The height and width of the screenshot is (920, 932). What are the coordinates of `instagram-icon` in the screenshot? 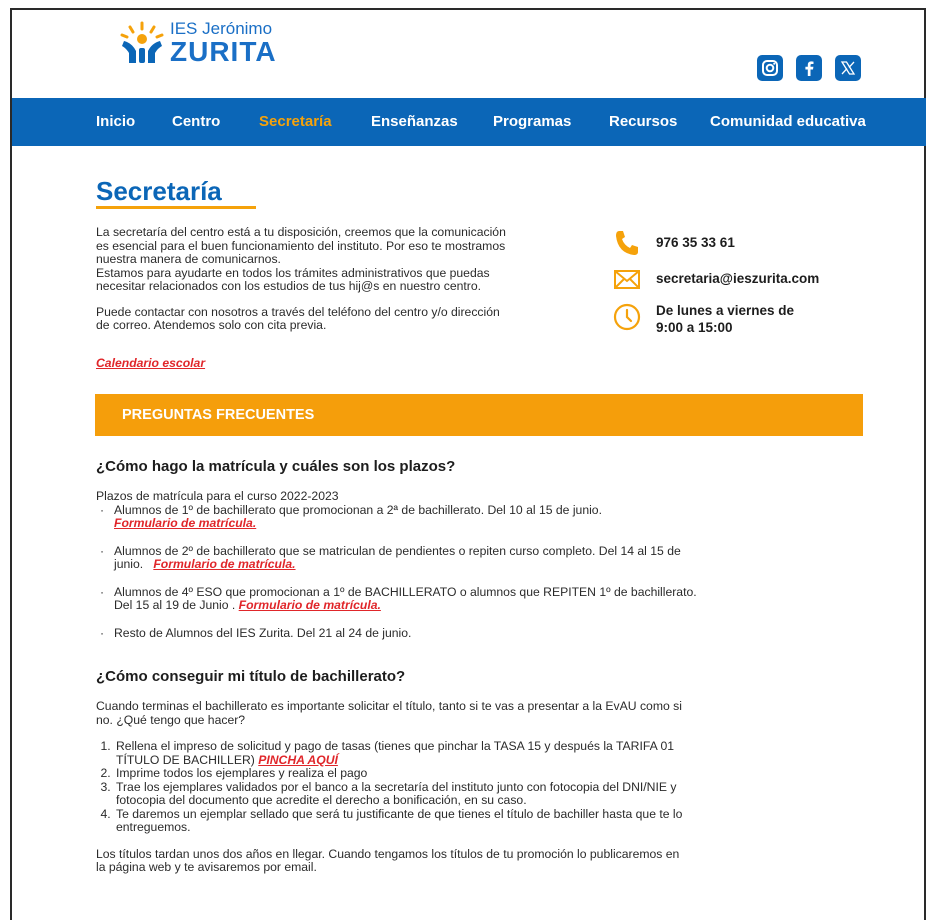 It's located at (770, 68).